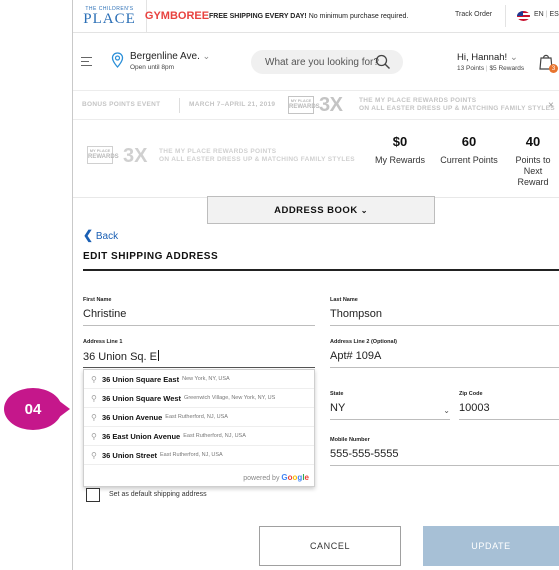 The width and height of the screenshot is (559, 570). I want to click on promo-divider, so click(179, 105).